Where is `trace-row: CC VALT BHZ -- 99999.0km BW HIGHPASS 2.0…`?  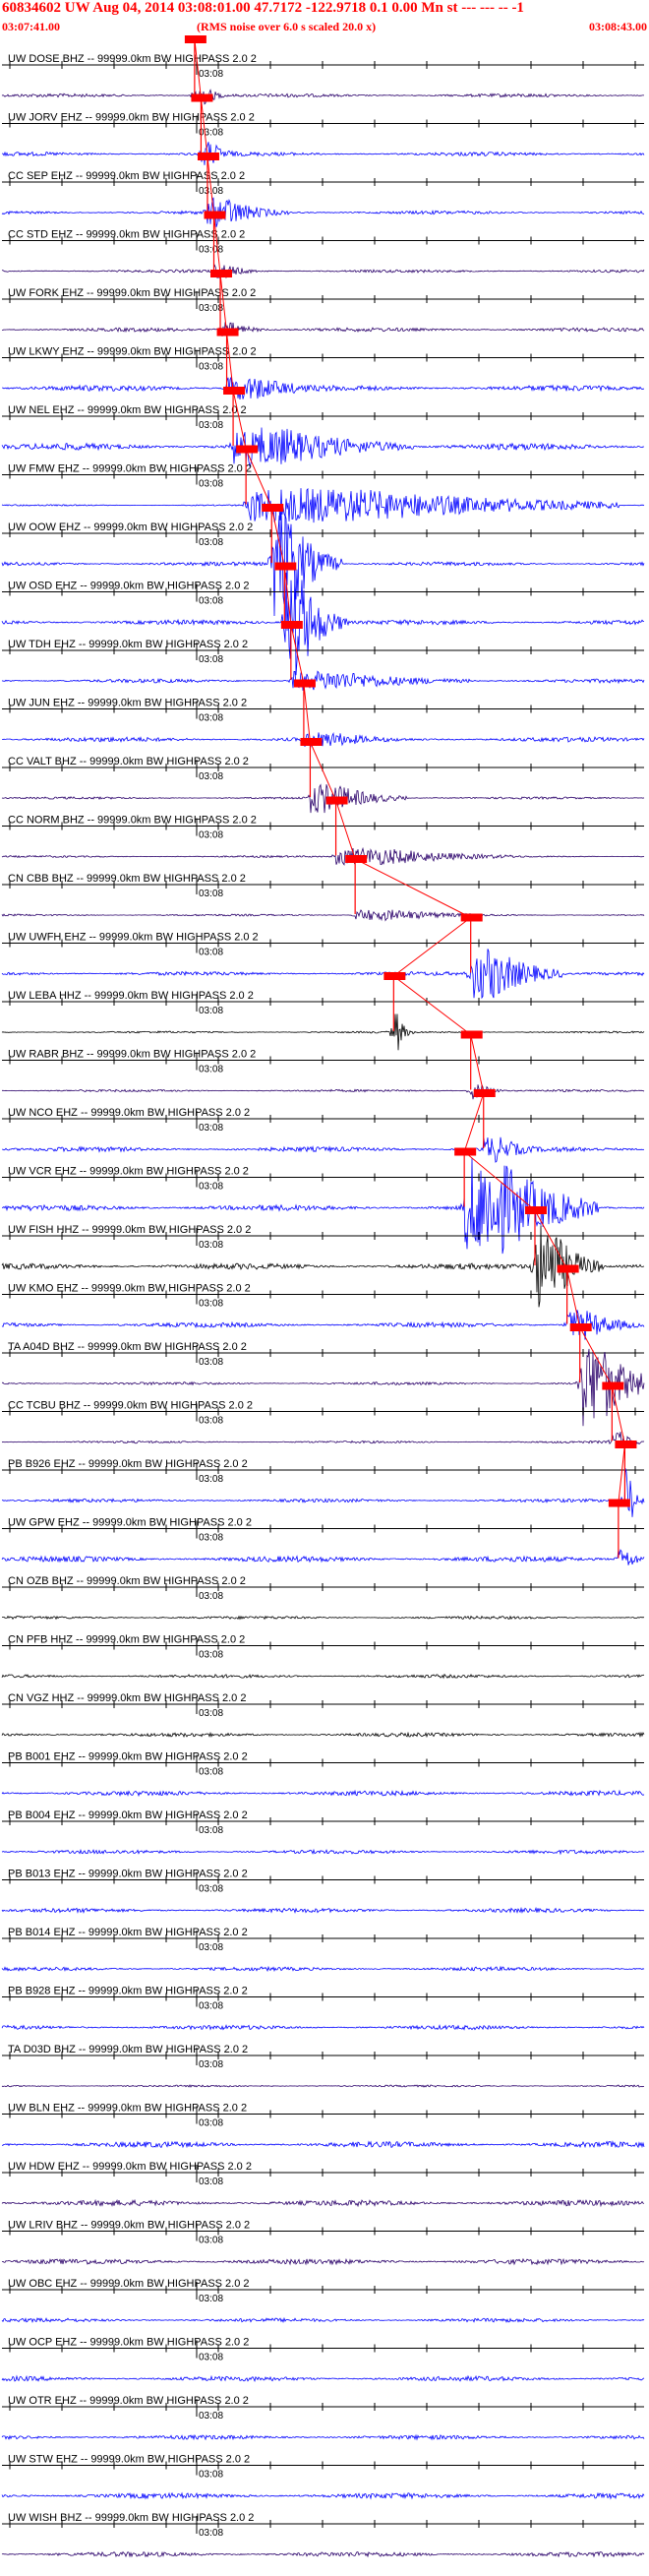
trace-row: CC VALT BHZ -- 99999.0km BW HIGHPASS 2.0… is located at coordinates (323, 776).